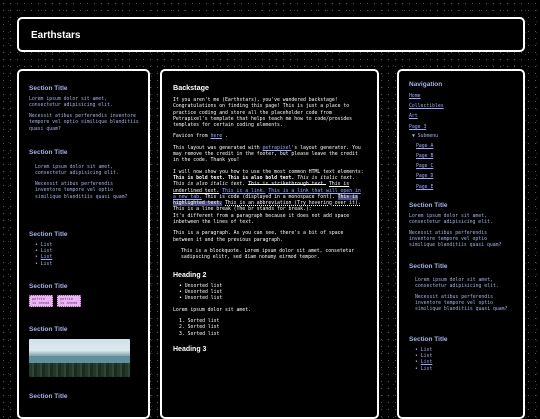 The height and width of the screenshot is (419, 540). I want to click on italic-text: This is italic text., so click(326, 178).